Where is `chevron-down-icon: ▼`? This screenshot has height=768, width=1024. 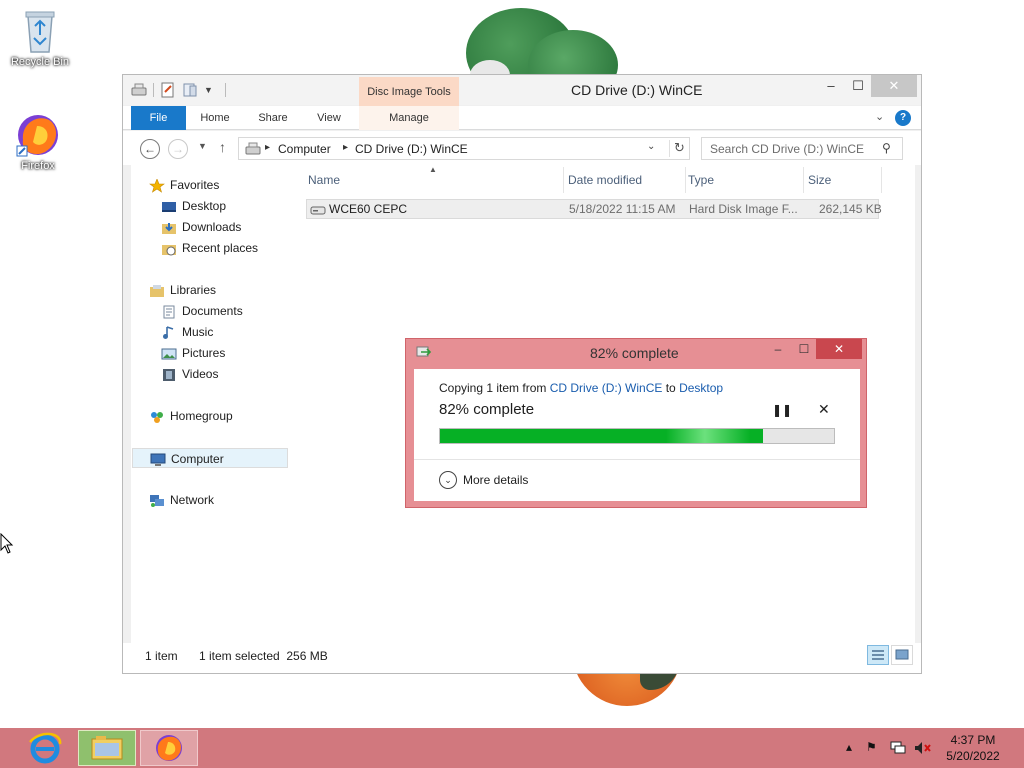
chevron-down-icon: ▼ is located at coordinates (208, 90).